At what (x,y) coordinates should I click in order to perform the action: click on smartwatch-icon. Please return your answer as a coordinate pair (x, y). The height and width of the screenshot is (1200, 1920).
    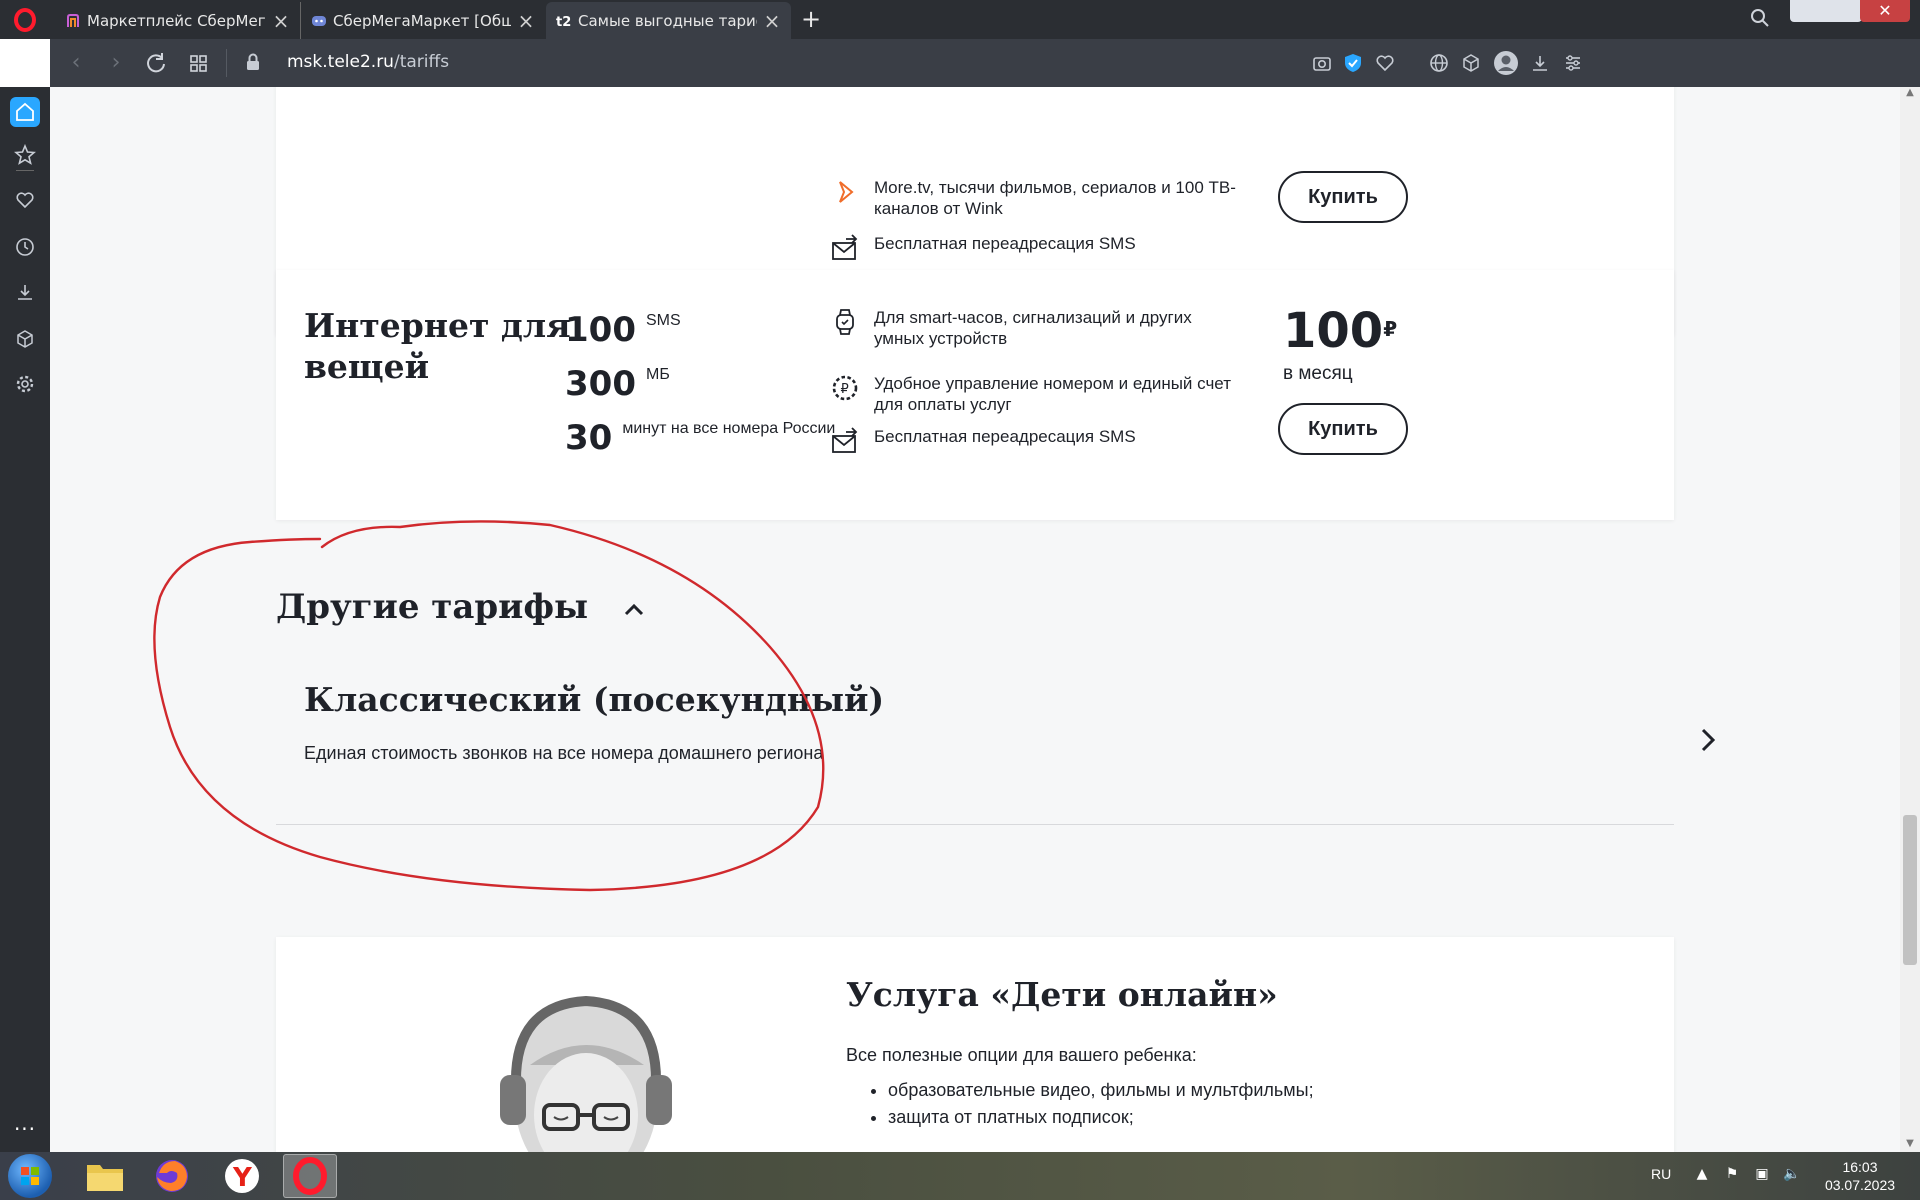
    Looking at the image, I should click on (845, 322).